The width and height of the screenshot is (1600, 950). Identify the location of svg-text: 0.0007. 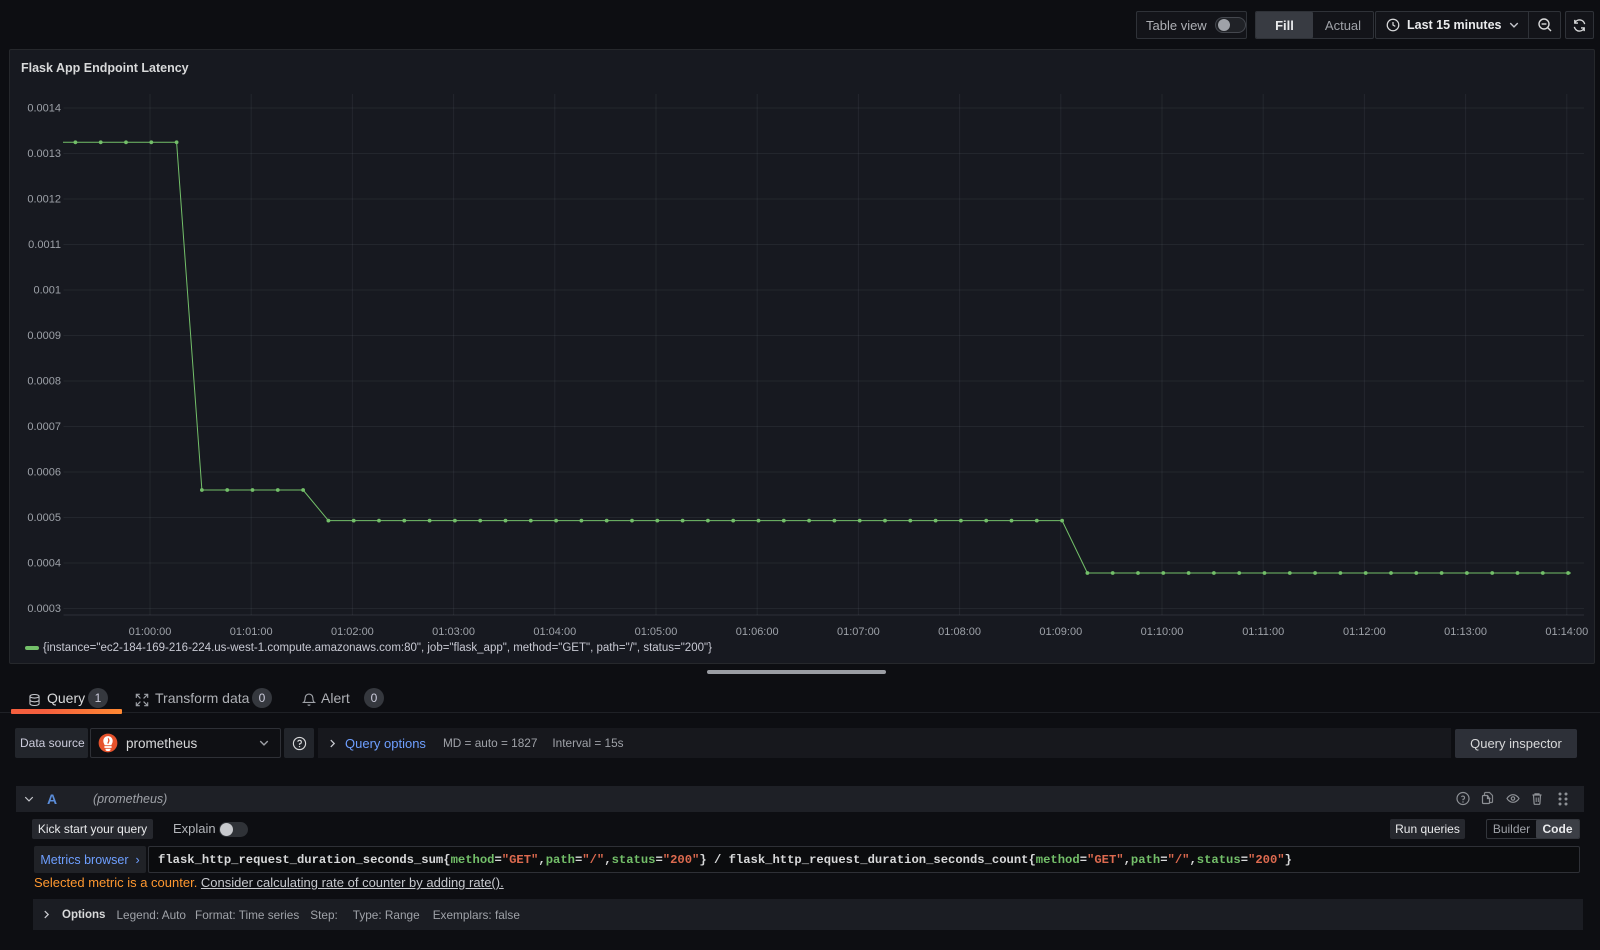
(44, 427).